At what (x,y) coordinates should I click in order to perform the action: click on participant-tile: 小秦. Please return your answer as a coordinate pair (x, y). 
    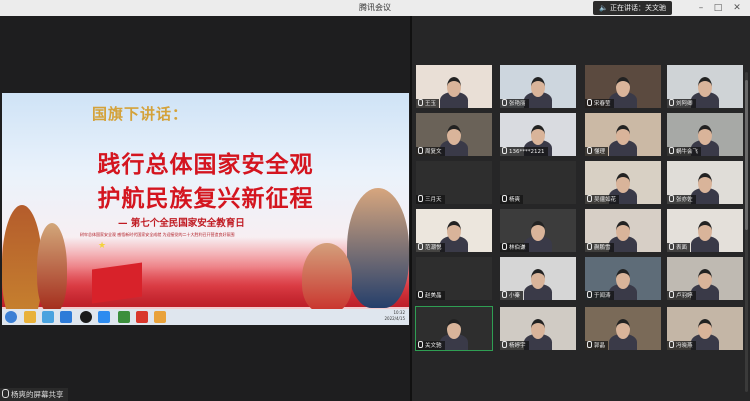
    Looking at the image, I should click on (538, 278).